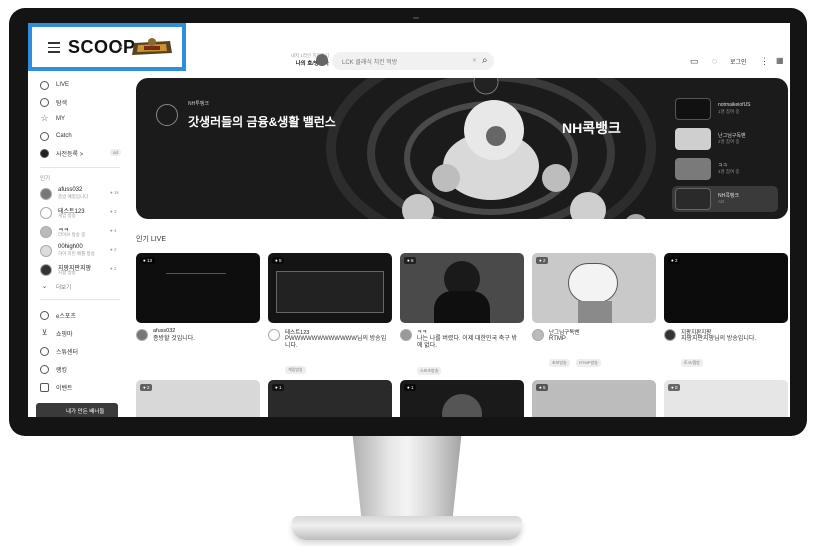 The image size is (813, 546). I want to click on hero-artwork, so click(491, 148).